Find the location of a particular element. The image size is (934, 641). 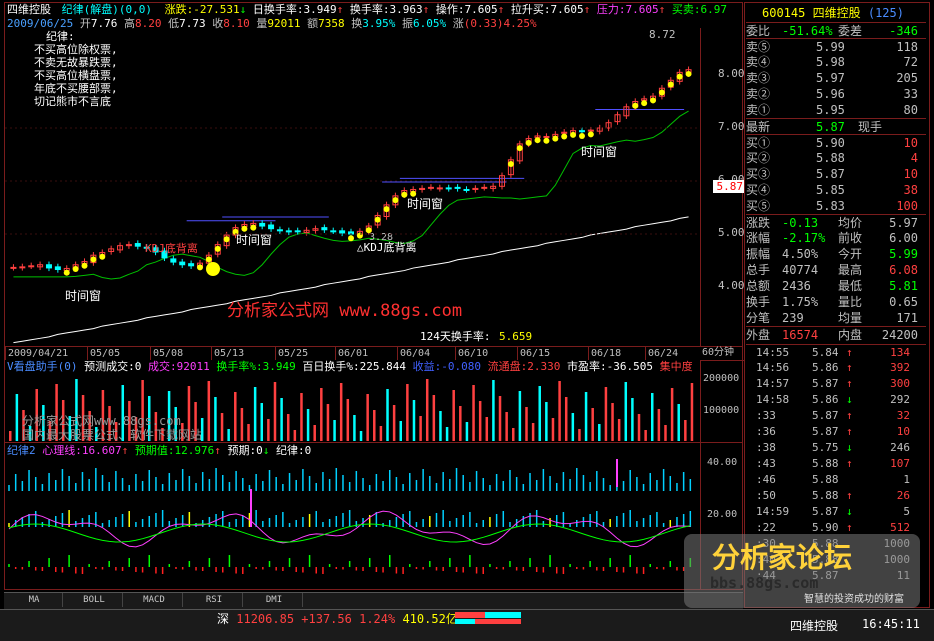

ask-price: 5.97 is located at coordinates (830, 78).